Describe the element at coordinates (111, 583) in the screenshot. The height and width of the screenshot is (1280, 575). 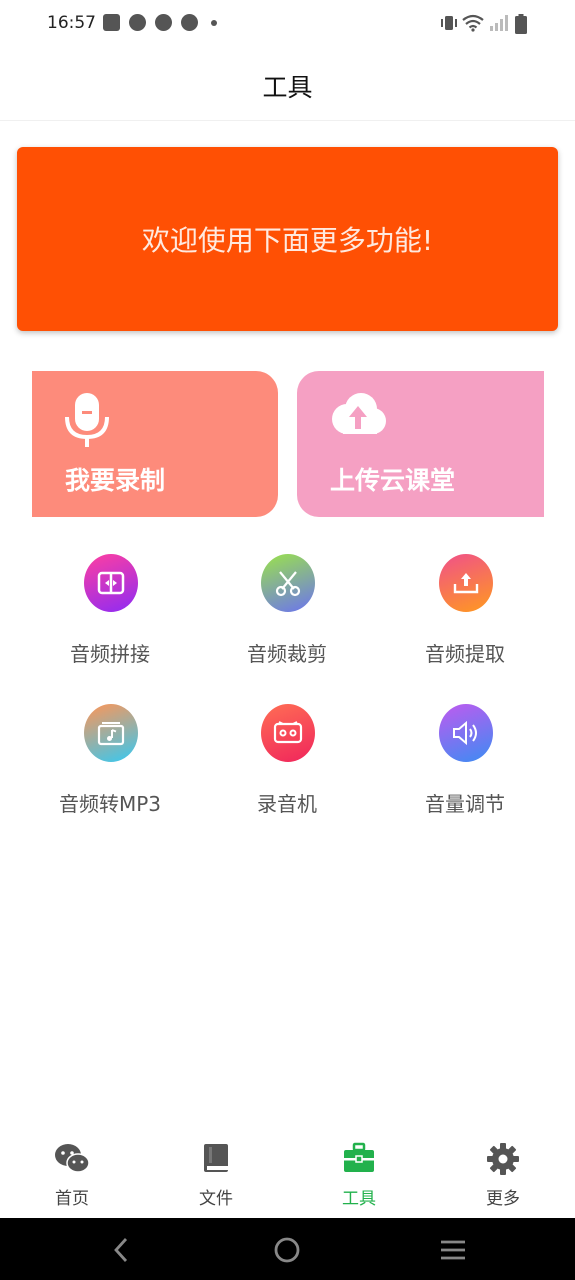
I see `audio-join-icon` at that location.